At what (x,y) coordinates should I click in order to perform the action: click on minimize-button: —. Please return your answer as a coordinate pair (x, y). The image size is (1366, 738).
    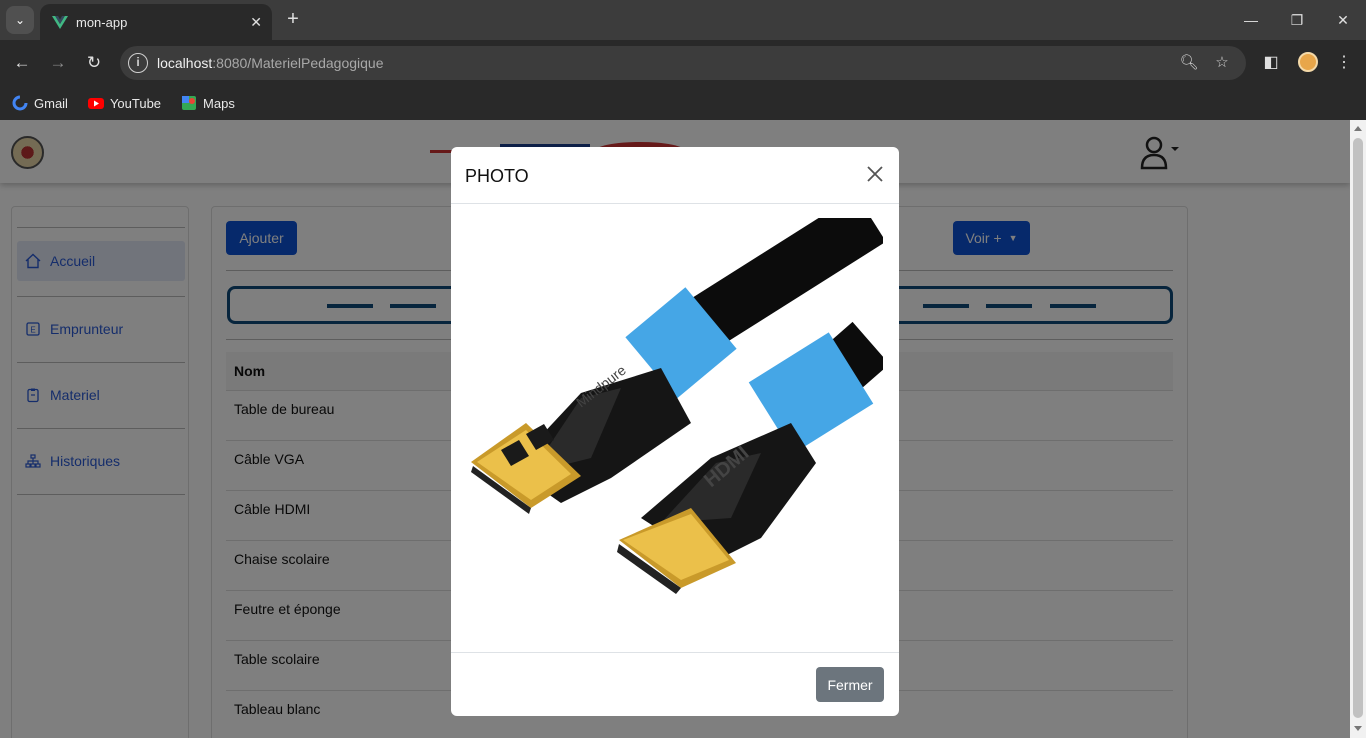
    Looking at the image, I should click on (1251, 20).